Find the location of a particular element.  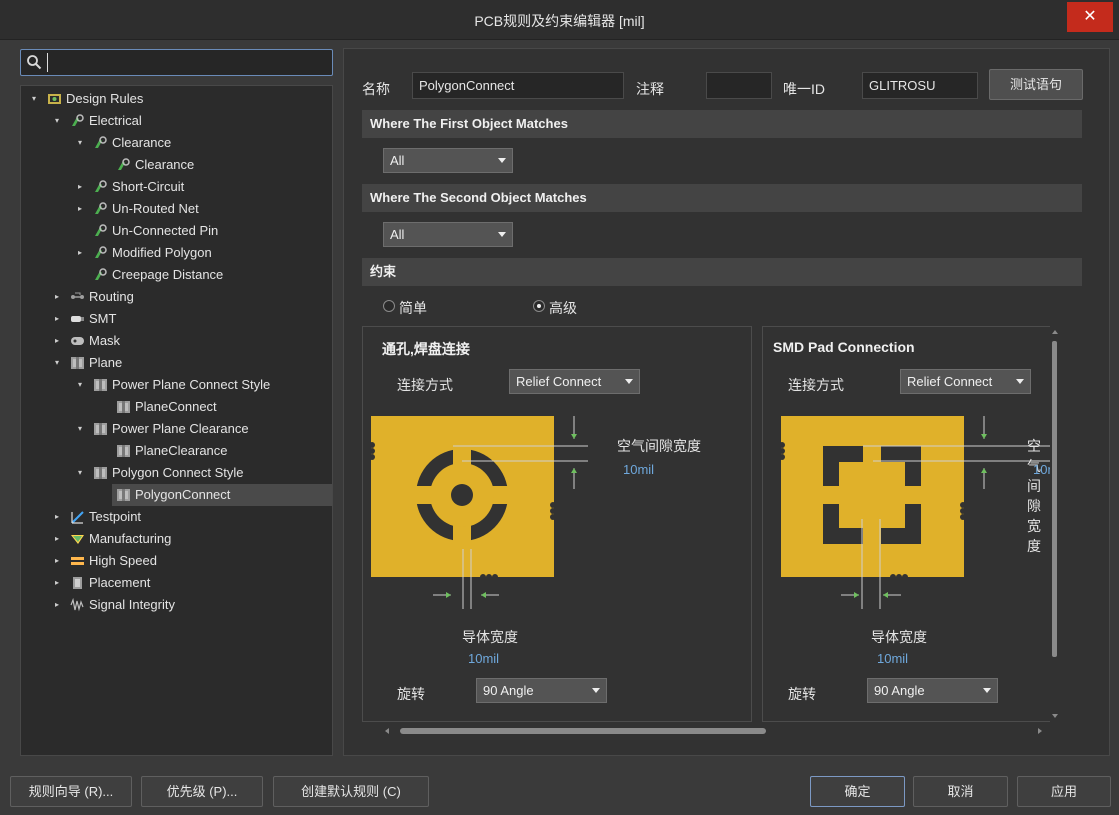

scroll-down-icon is located at coordinates (1055, 716).